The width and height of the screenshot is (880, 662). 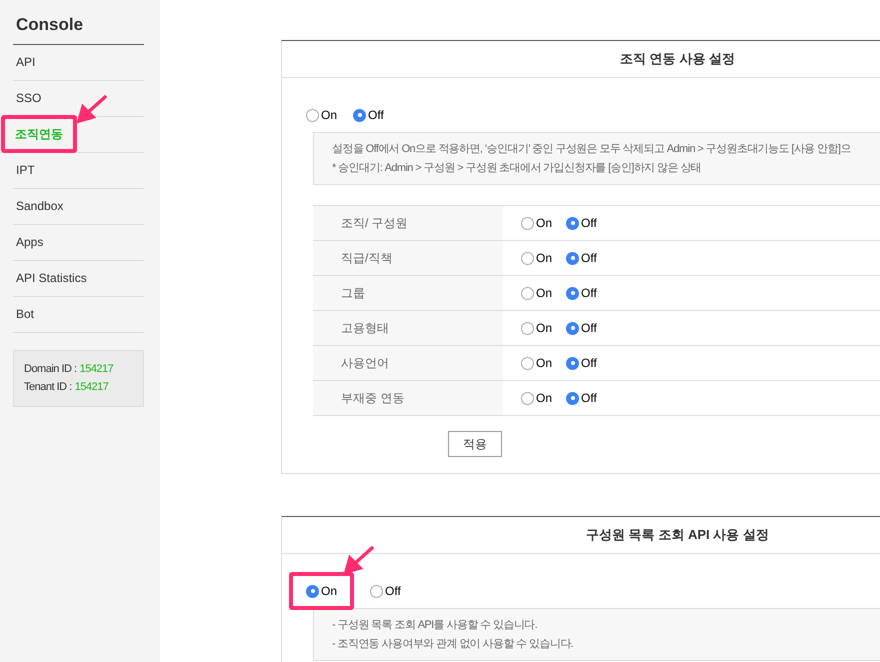 What do you see at coordinates (581, 59) in the screenshot?
I see `panel-title: 조직 연동 사용 설정` at bounding box center [581, 59].